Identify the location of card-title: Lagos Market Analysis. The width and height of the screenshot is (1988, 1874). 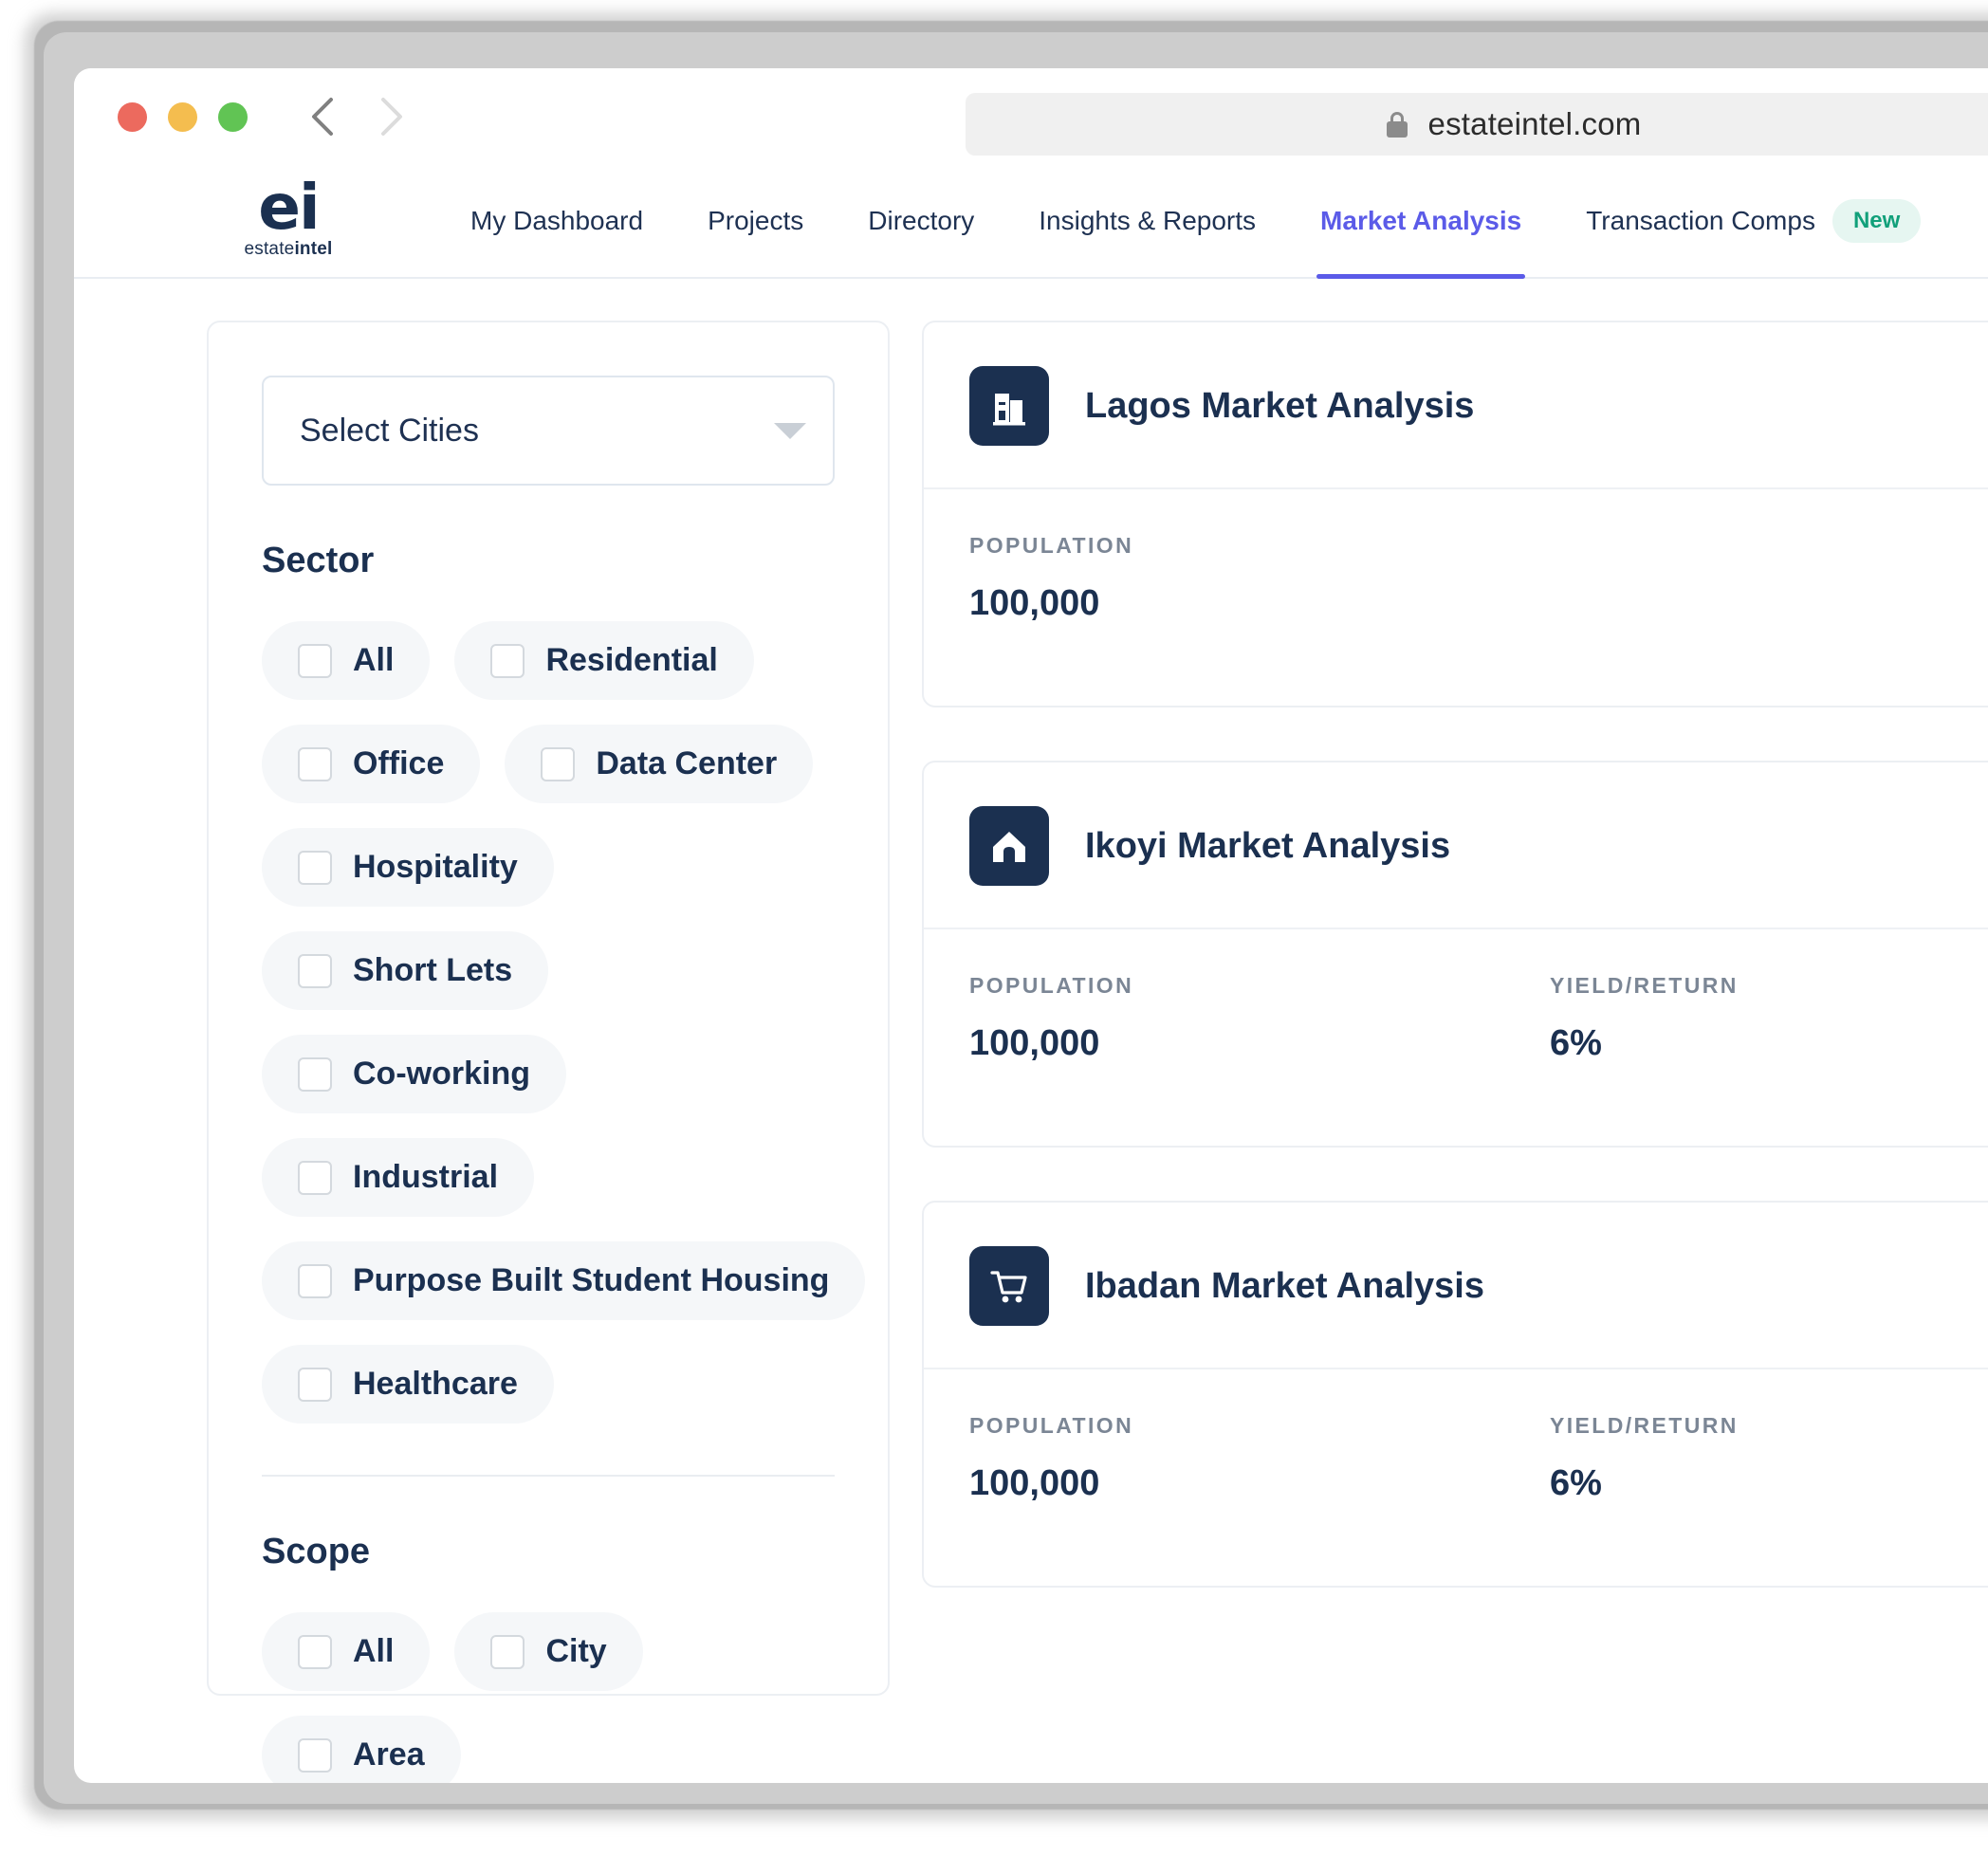
(1280, 405).